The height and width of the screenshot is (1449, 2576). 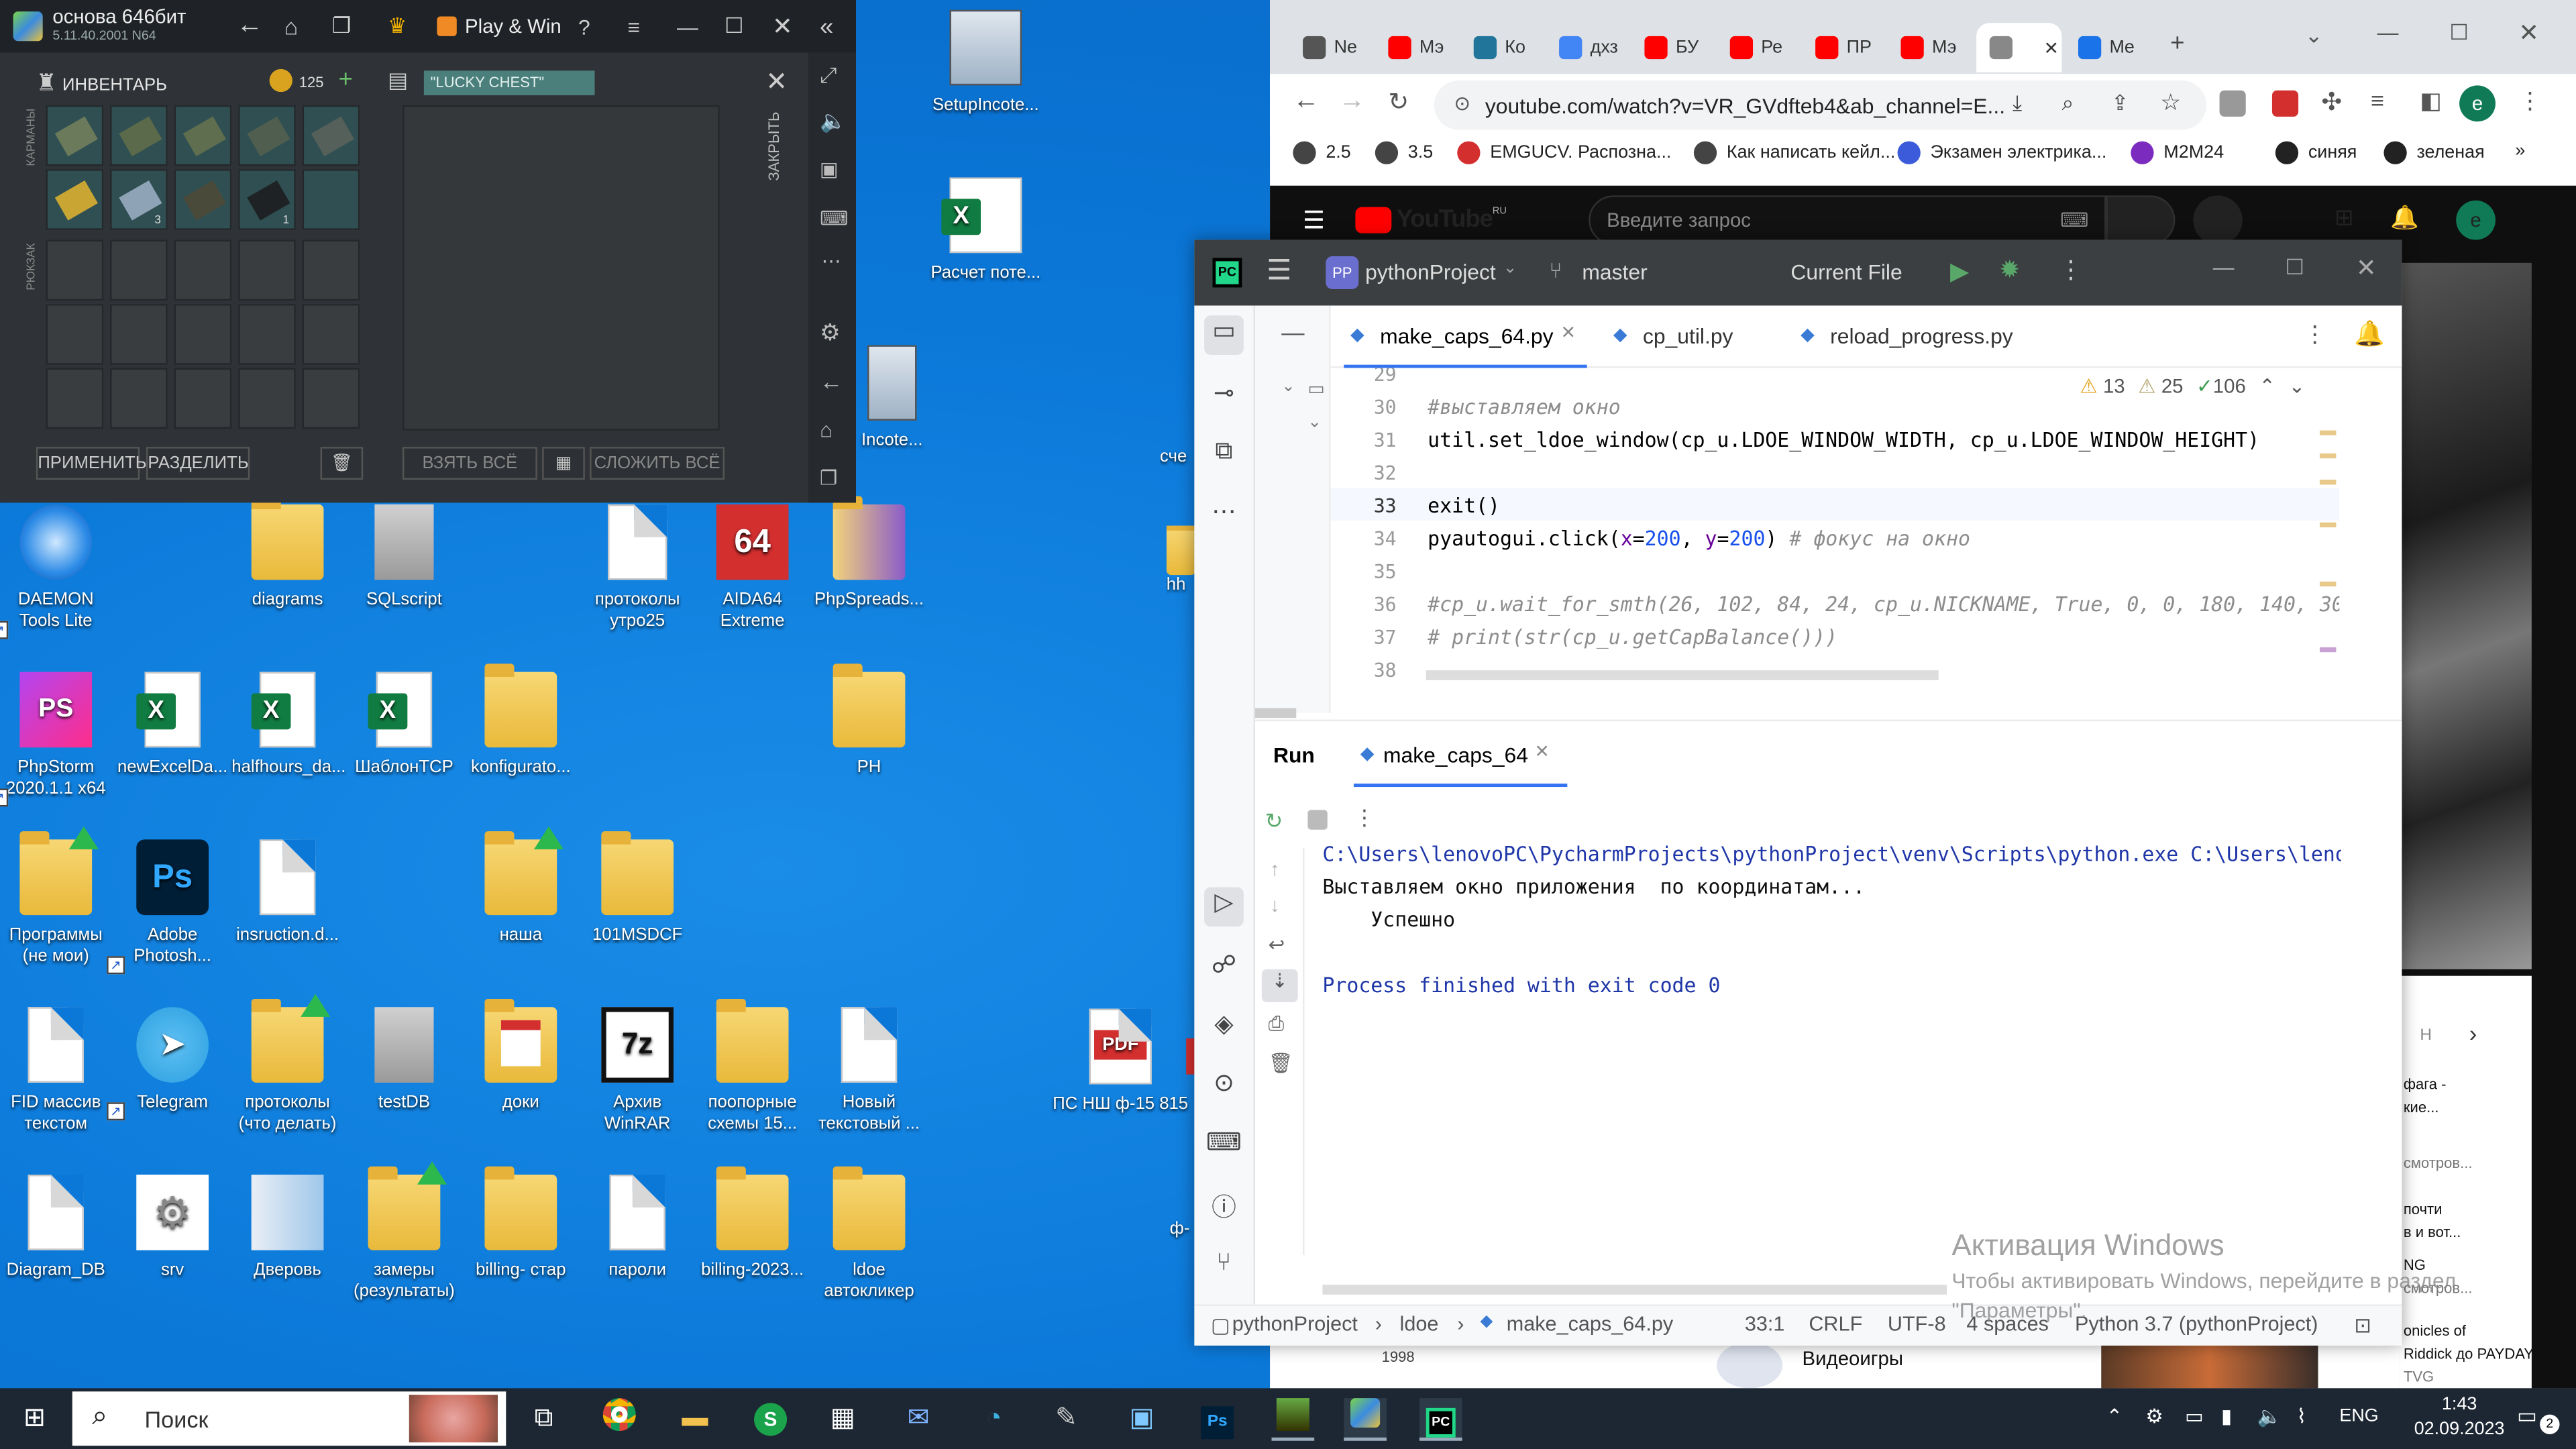 What do you see at coordinates (2362, 1325) in the screenshot?
I see `lock-icon: ⊡` at bounding box center [2362, 1325].